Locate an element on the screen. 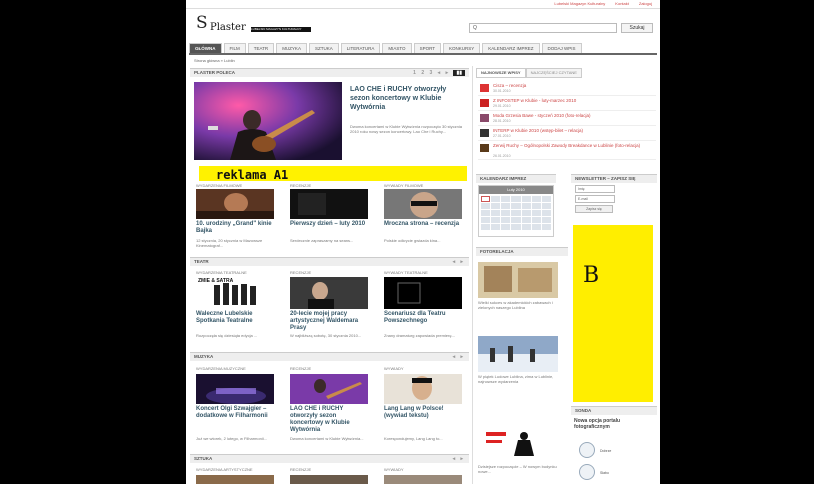  theatre-cat-3: WYWIADY TEATRALNE is located at coordinates (406, 272).